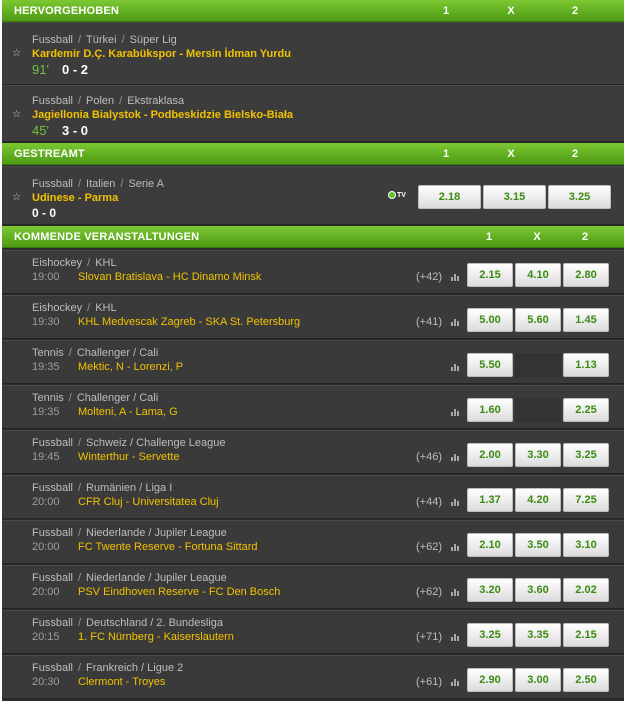 This screenshot has height=701, width=625. Describe the element at coordinates (449, 197) in the screenshot. I see `odd-button-home: 2.18` at that location.